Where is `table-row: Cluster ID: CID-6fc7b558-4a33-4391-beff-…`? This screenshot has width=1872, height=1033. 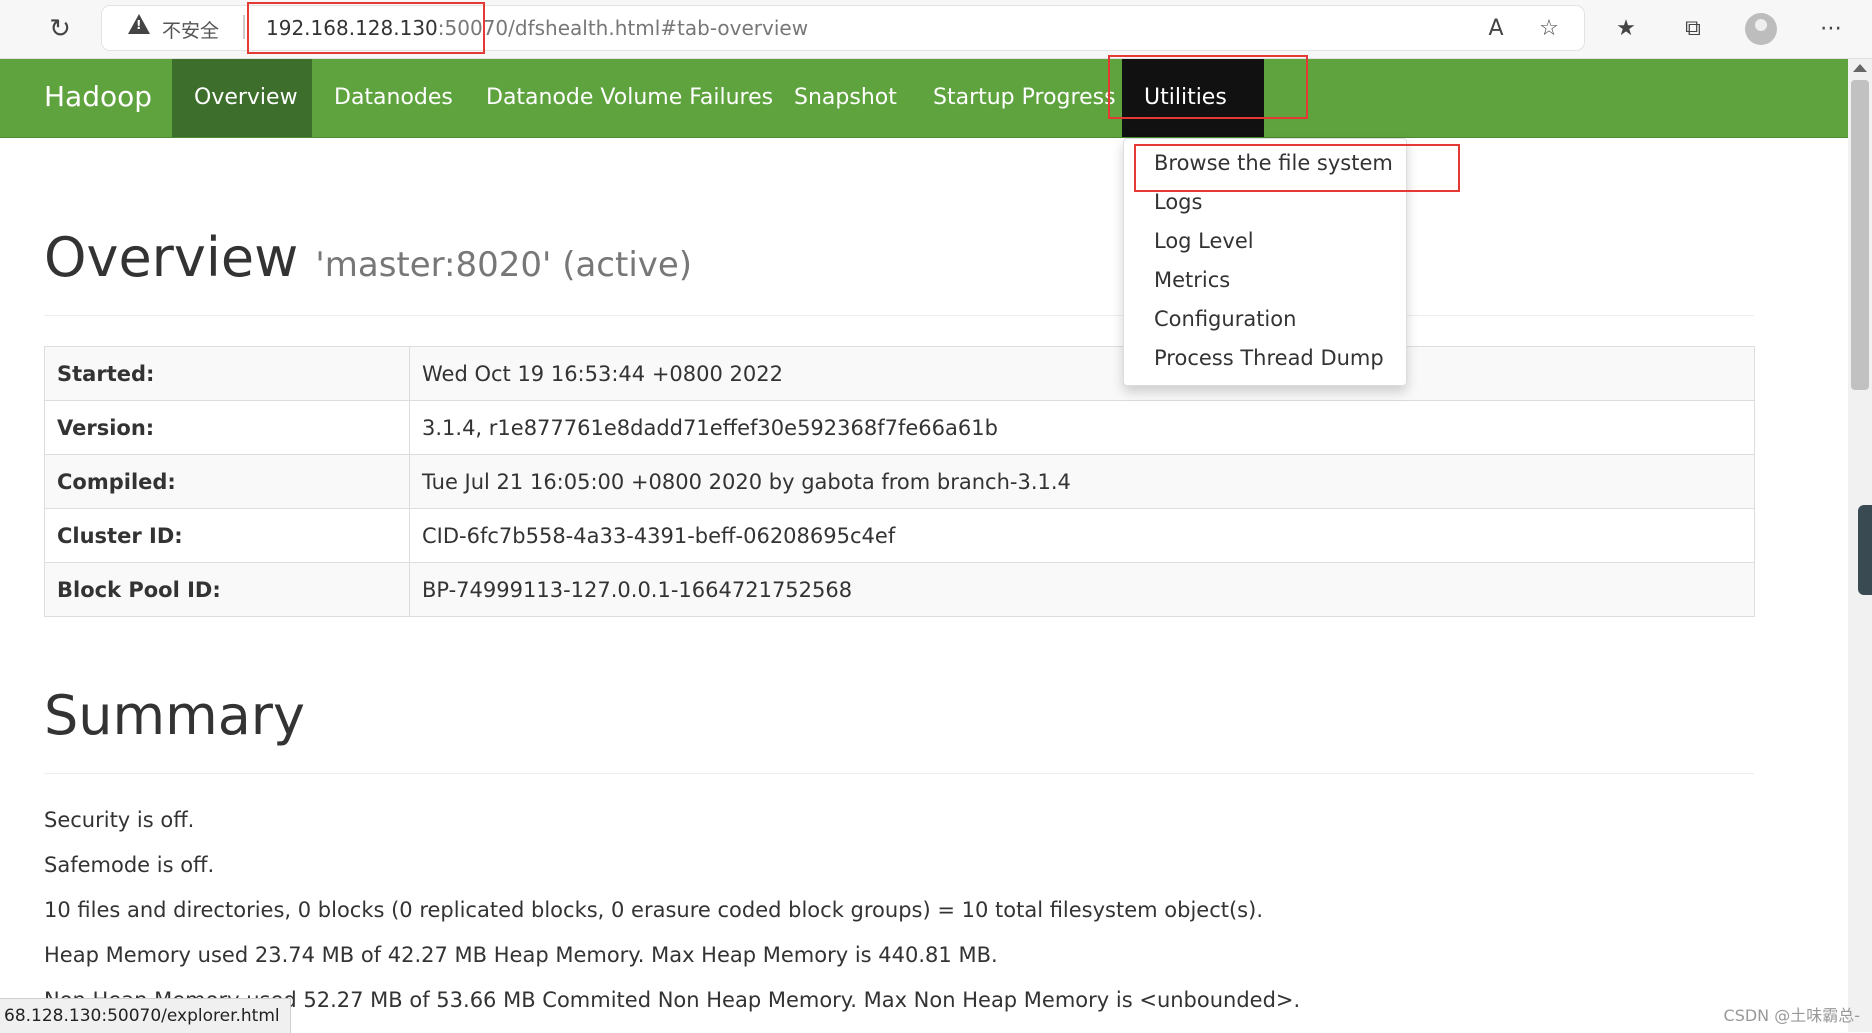 table-row: Cluster ID: CID-6fc7b558-4a33-4391-beff-… is located at coordinates (899, 535).